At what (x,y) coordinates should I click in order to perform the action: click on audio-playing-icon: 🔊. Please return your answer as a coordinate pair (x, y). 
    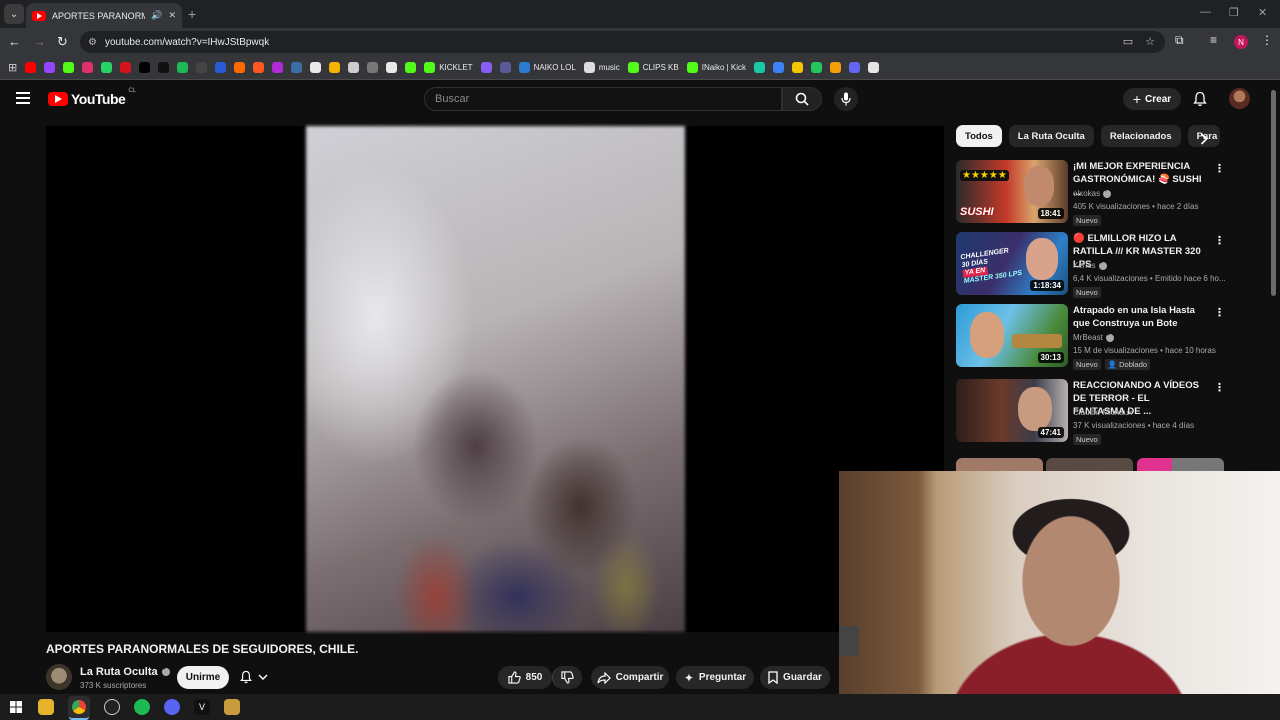
    Looking at the image, I should click on (156, 15).